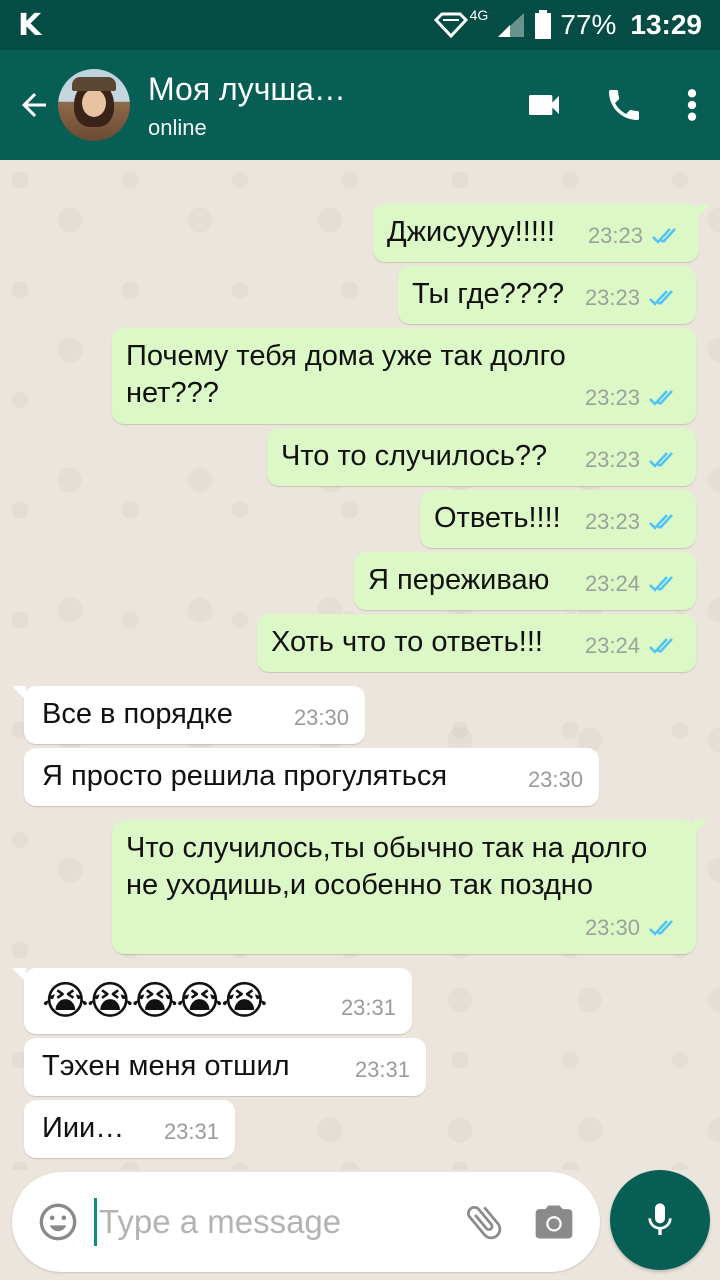 This screenshot has height=1280, width=720. I want to click on emoji-icon, so click(58, 1222).